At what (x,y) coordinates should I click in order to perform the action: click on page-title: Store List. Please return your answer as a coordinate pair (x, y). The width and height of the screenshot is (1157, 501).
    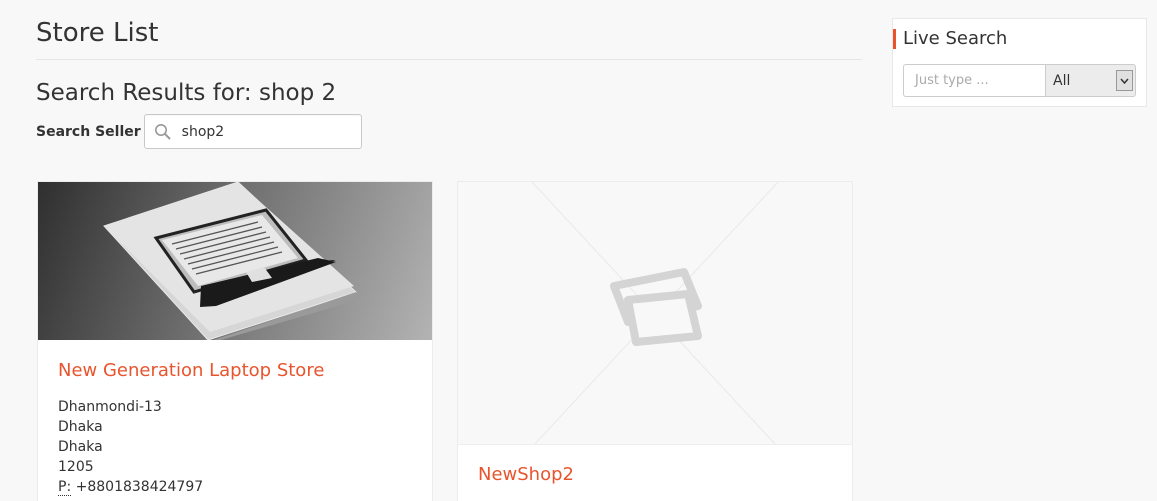
    Looking at the image, I should click on (449, 30).